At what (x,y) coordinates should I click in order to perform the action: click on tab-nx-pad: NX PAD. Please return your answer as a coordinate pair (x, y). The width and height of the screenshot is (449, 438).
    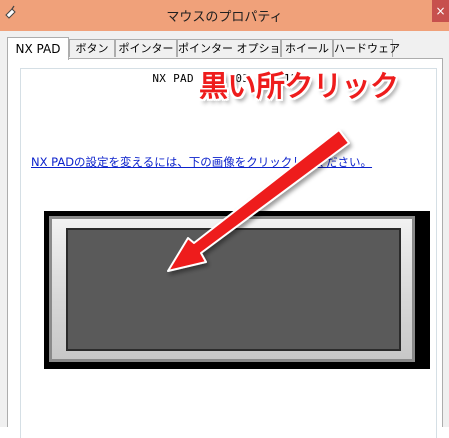
    Looking at the image, I should click on (38, 48).